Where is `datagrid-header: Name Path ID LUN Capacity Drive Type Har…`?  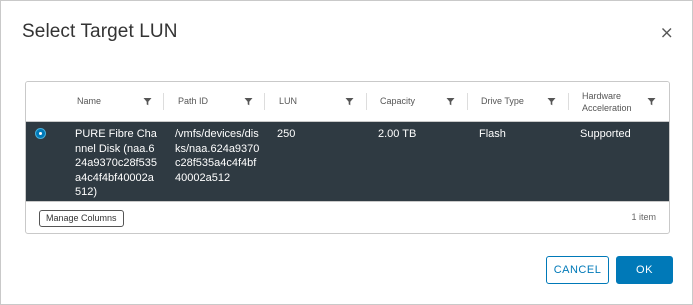 datagrid-header: Name Path ID LUN Capacity Drive Type Har… is located at coordinates (347, 102).